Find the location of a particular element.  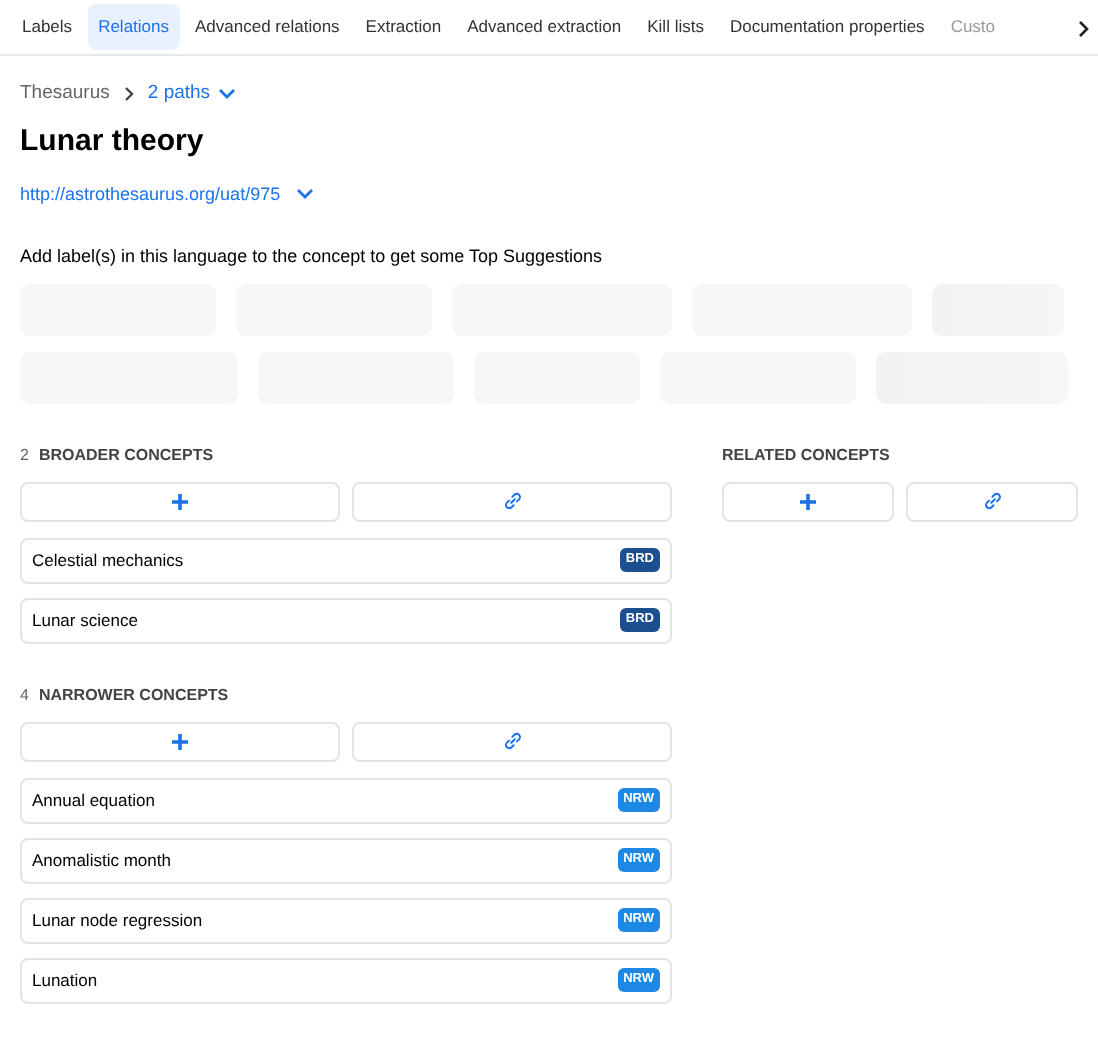

tab: Kill lists is located at coordinates (675, 27).